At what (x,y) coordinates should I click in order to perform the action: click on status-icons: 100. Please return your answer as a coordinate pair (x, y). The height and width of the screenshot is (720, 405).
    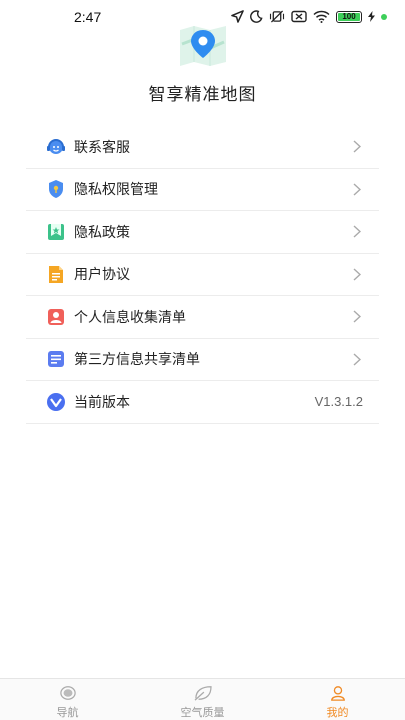
    Looking at the image, I should click on (309, 16).